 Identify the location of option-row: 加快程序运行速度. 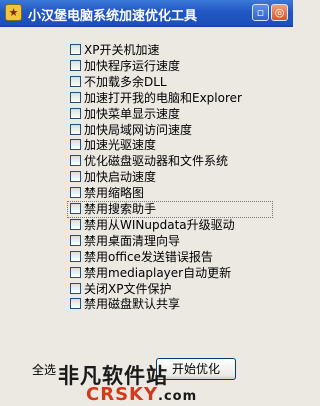
(125, 66).